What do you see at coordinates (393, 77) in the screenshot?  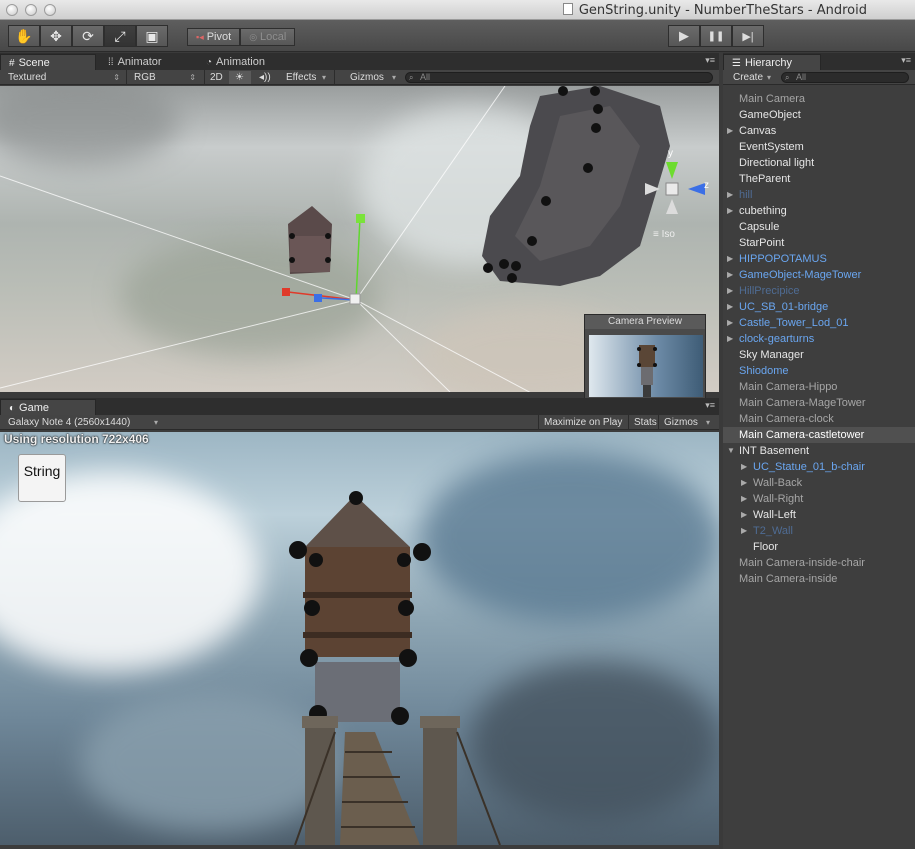 I see `chevron-down-icon: ▾` at bounding box center [393, 77].